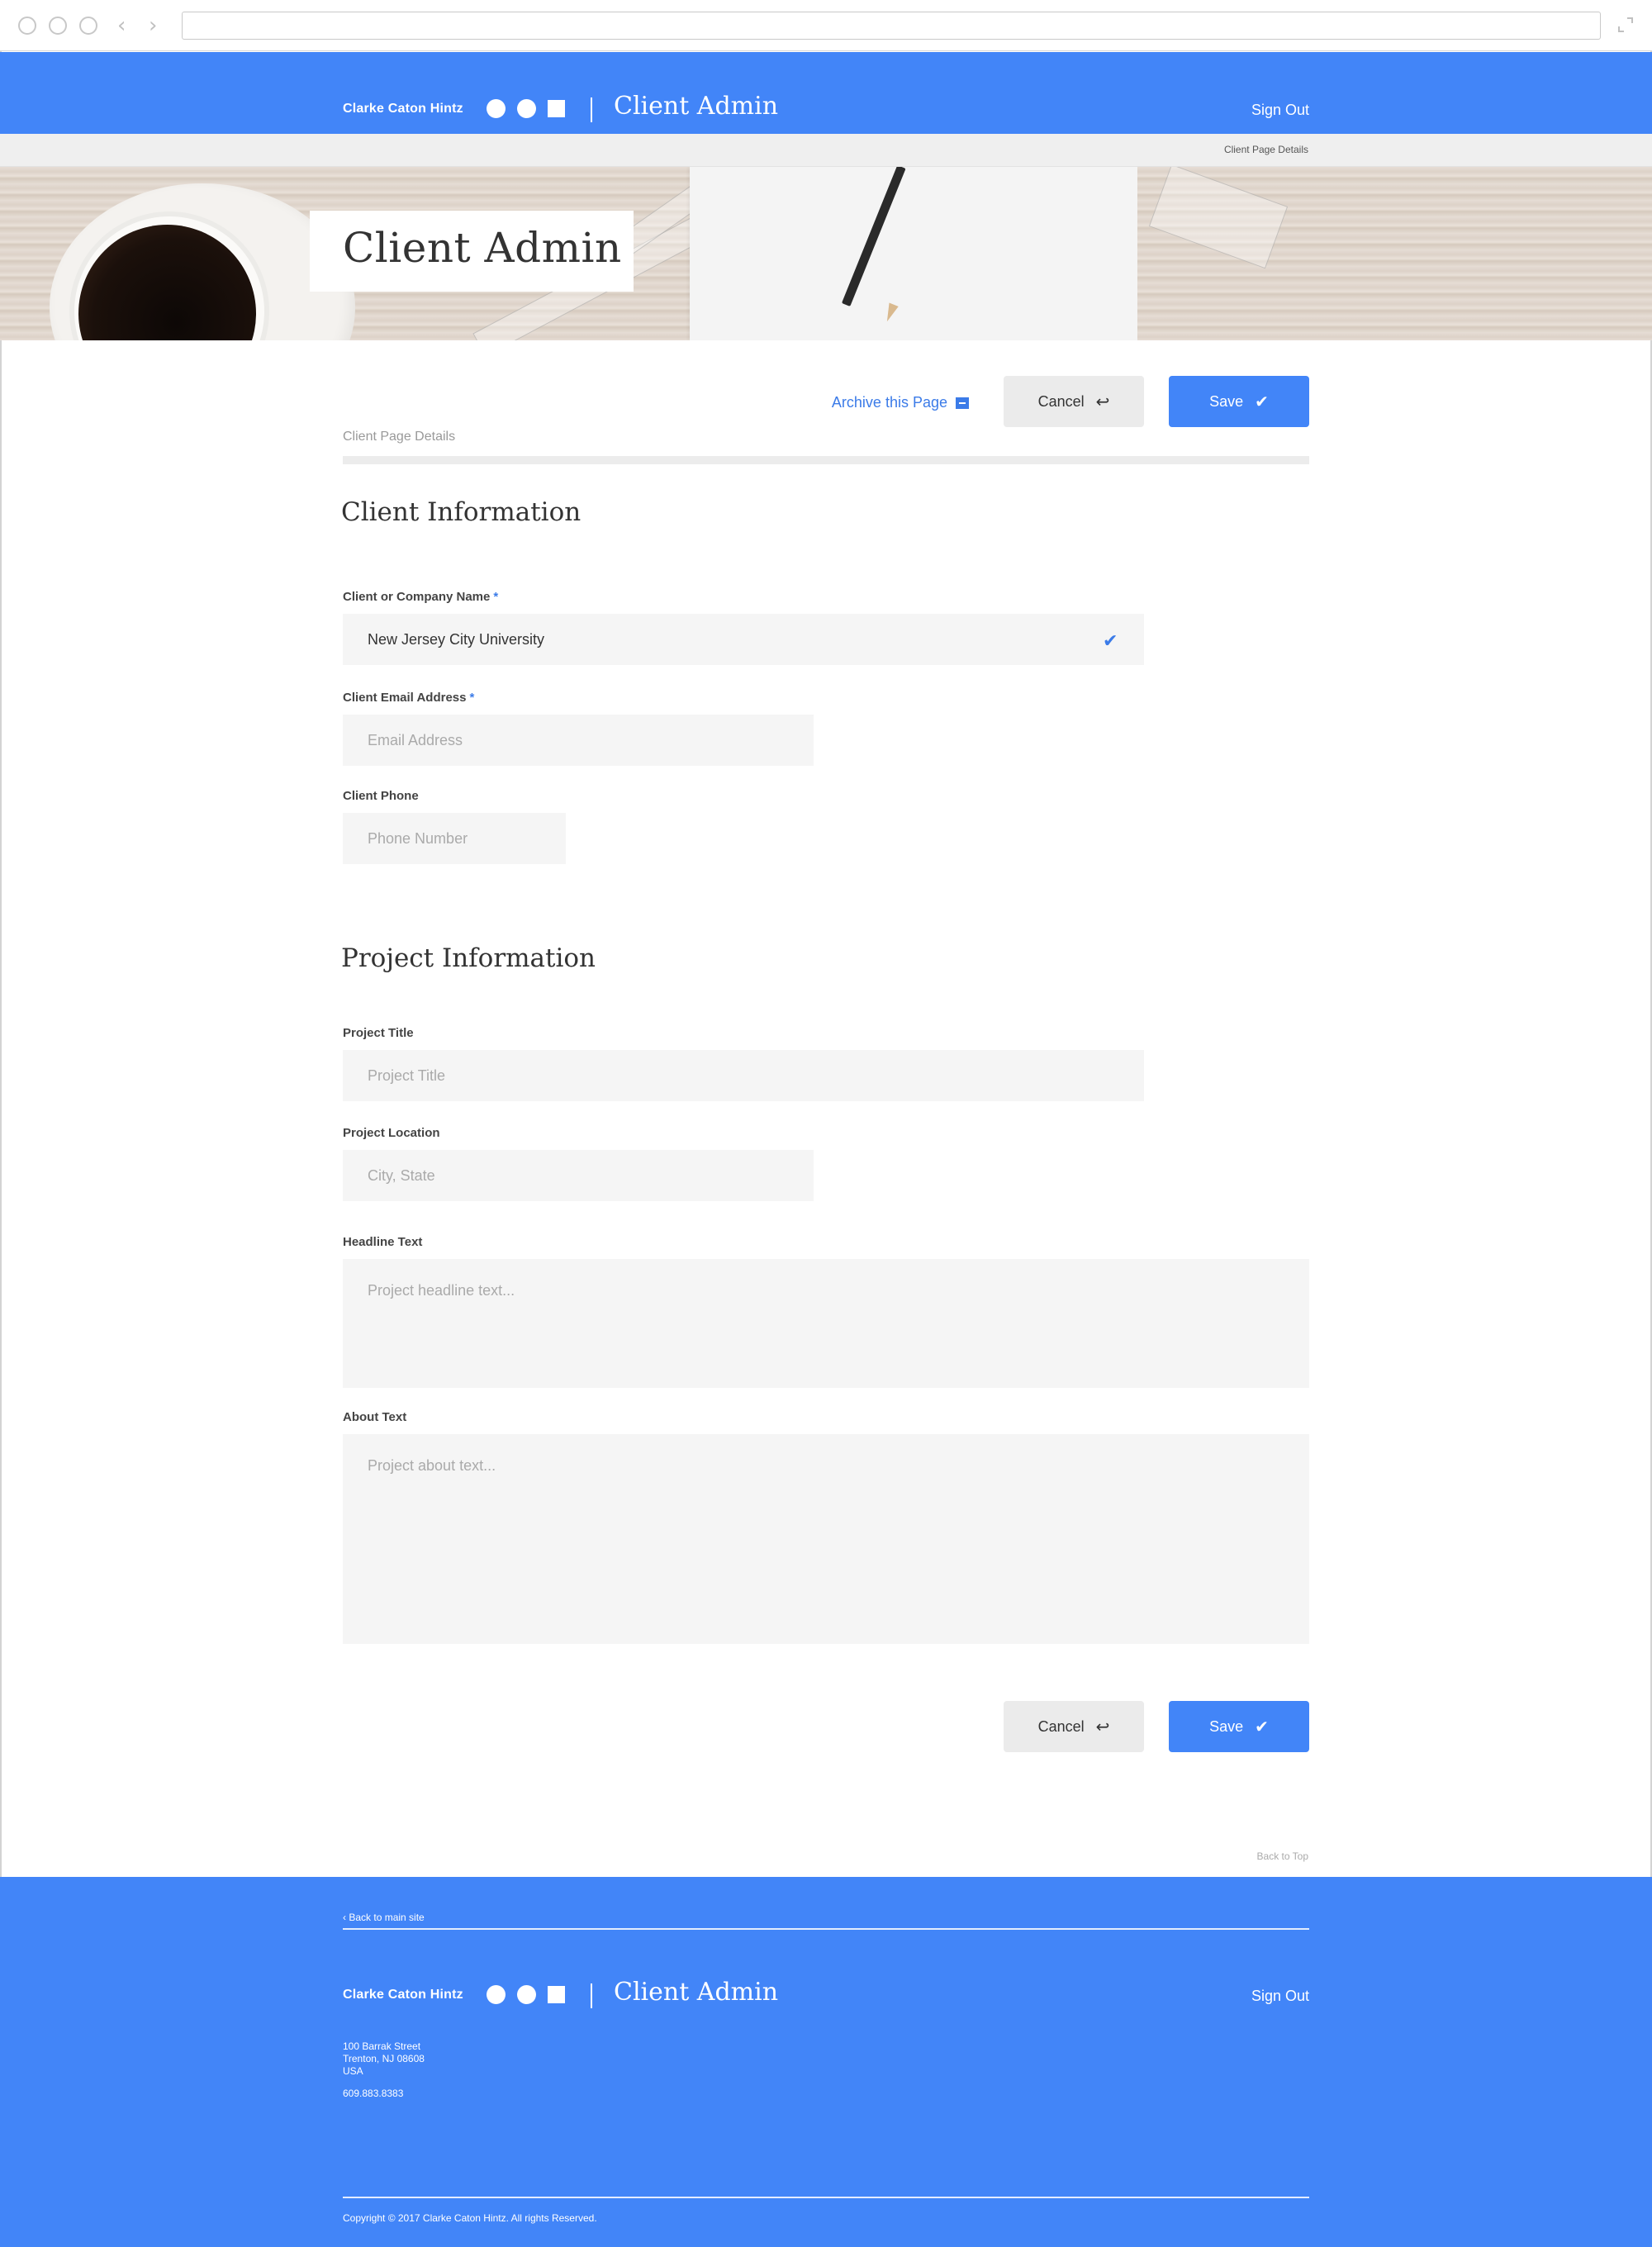  What do you see at coordinates (353, 2071) in the screenshot?
I see `address-line: USA` at bounding box center [353, 2071].